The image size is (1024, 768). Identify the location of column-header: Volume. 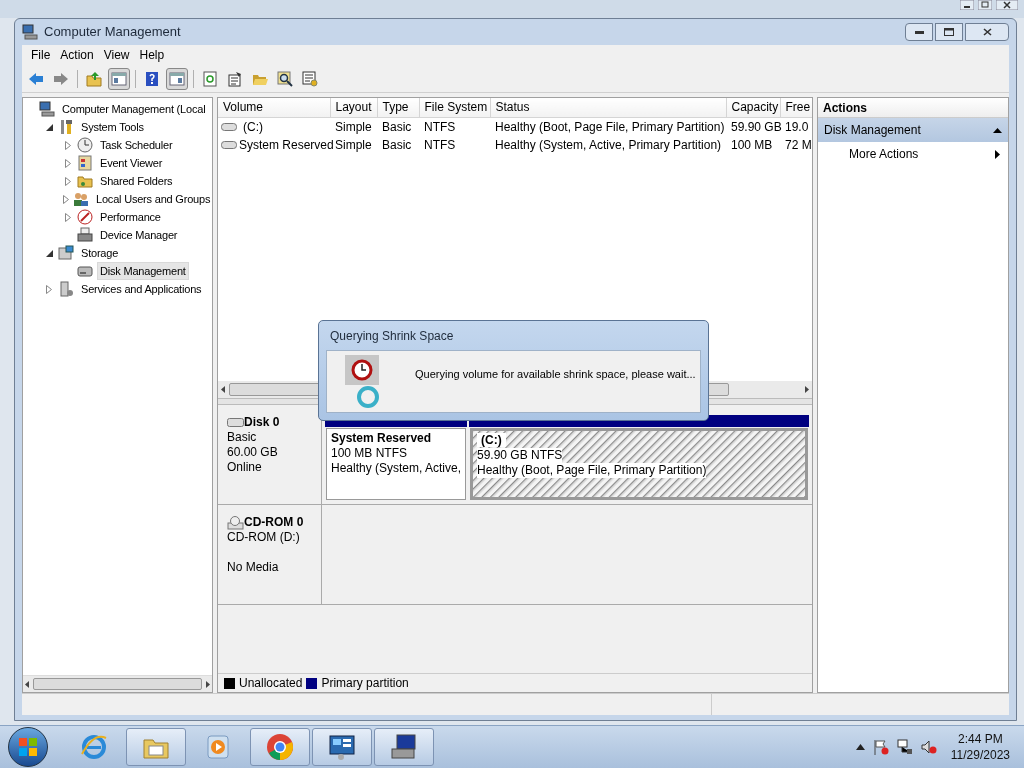
(274, 107).